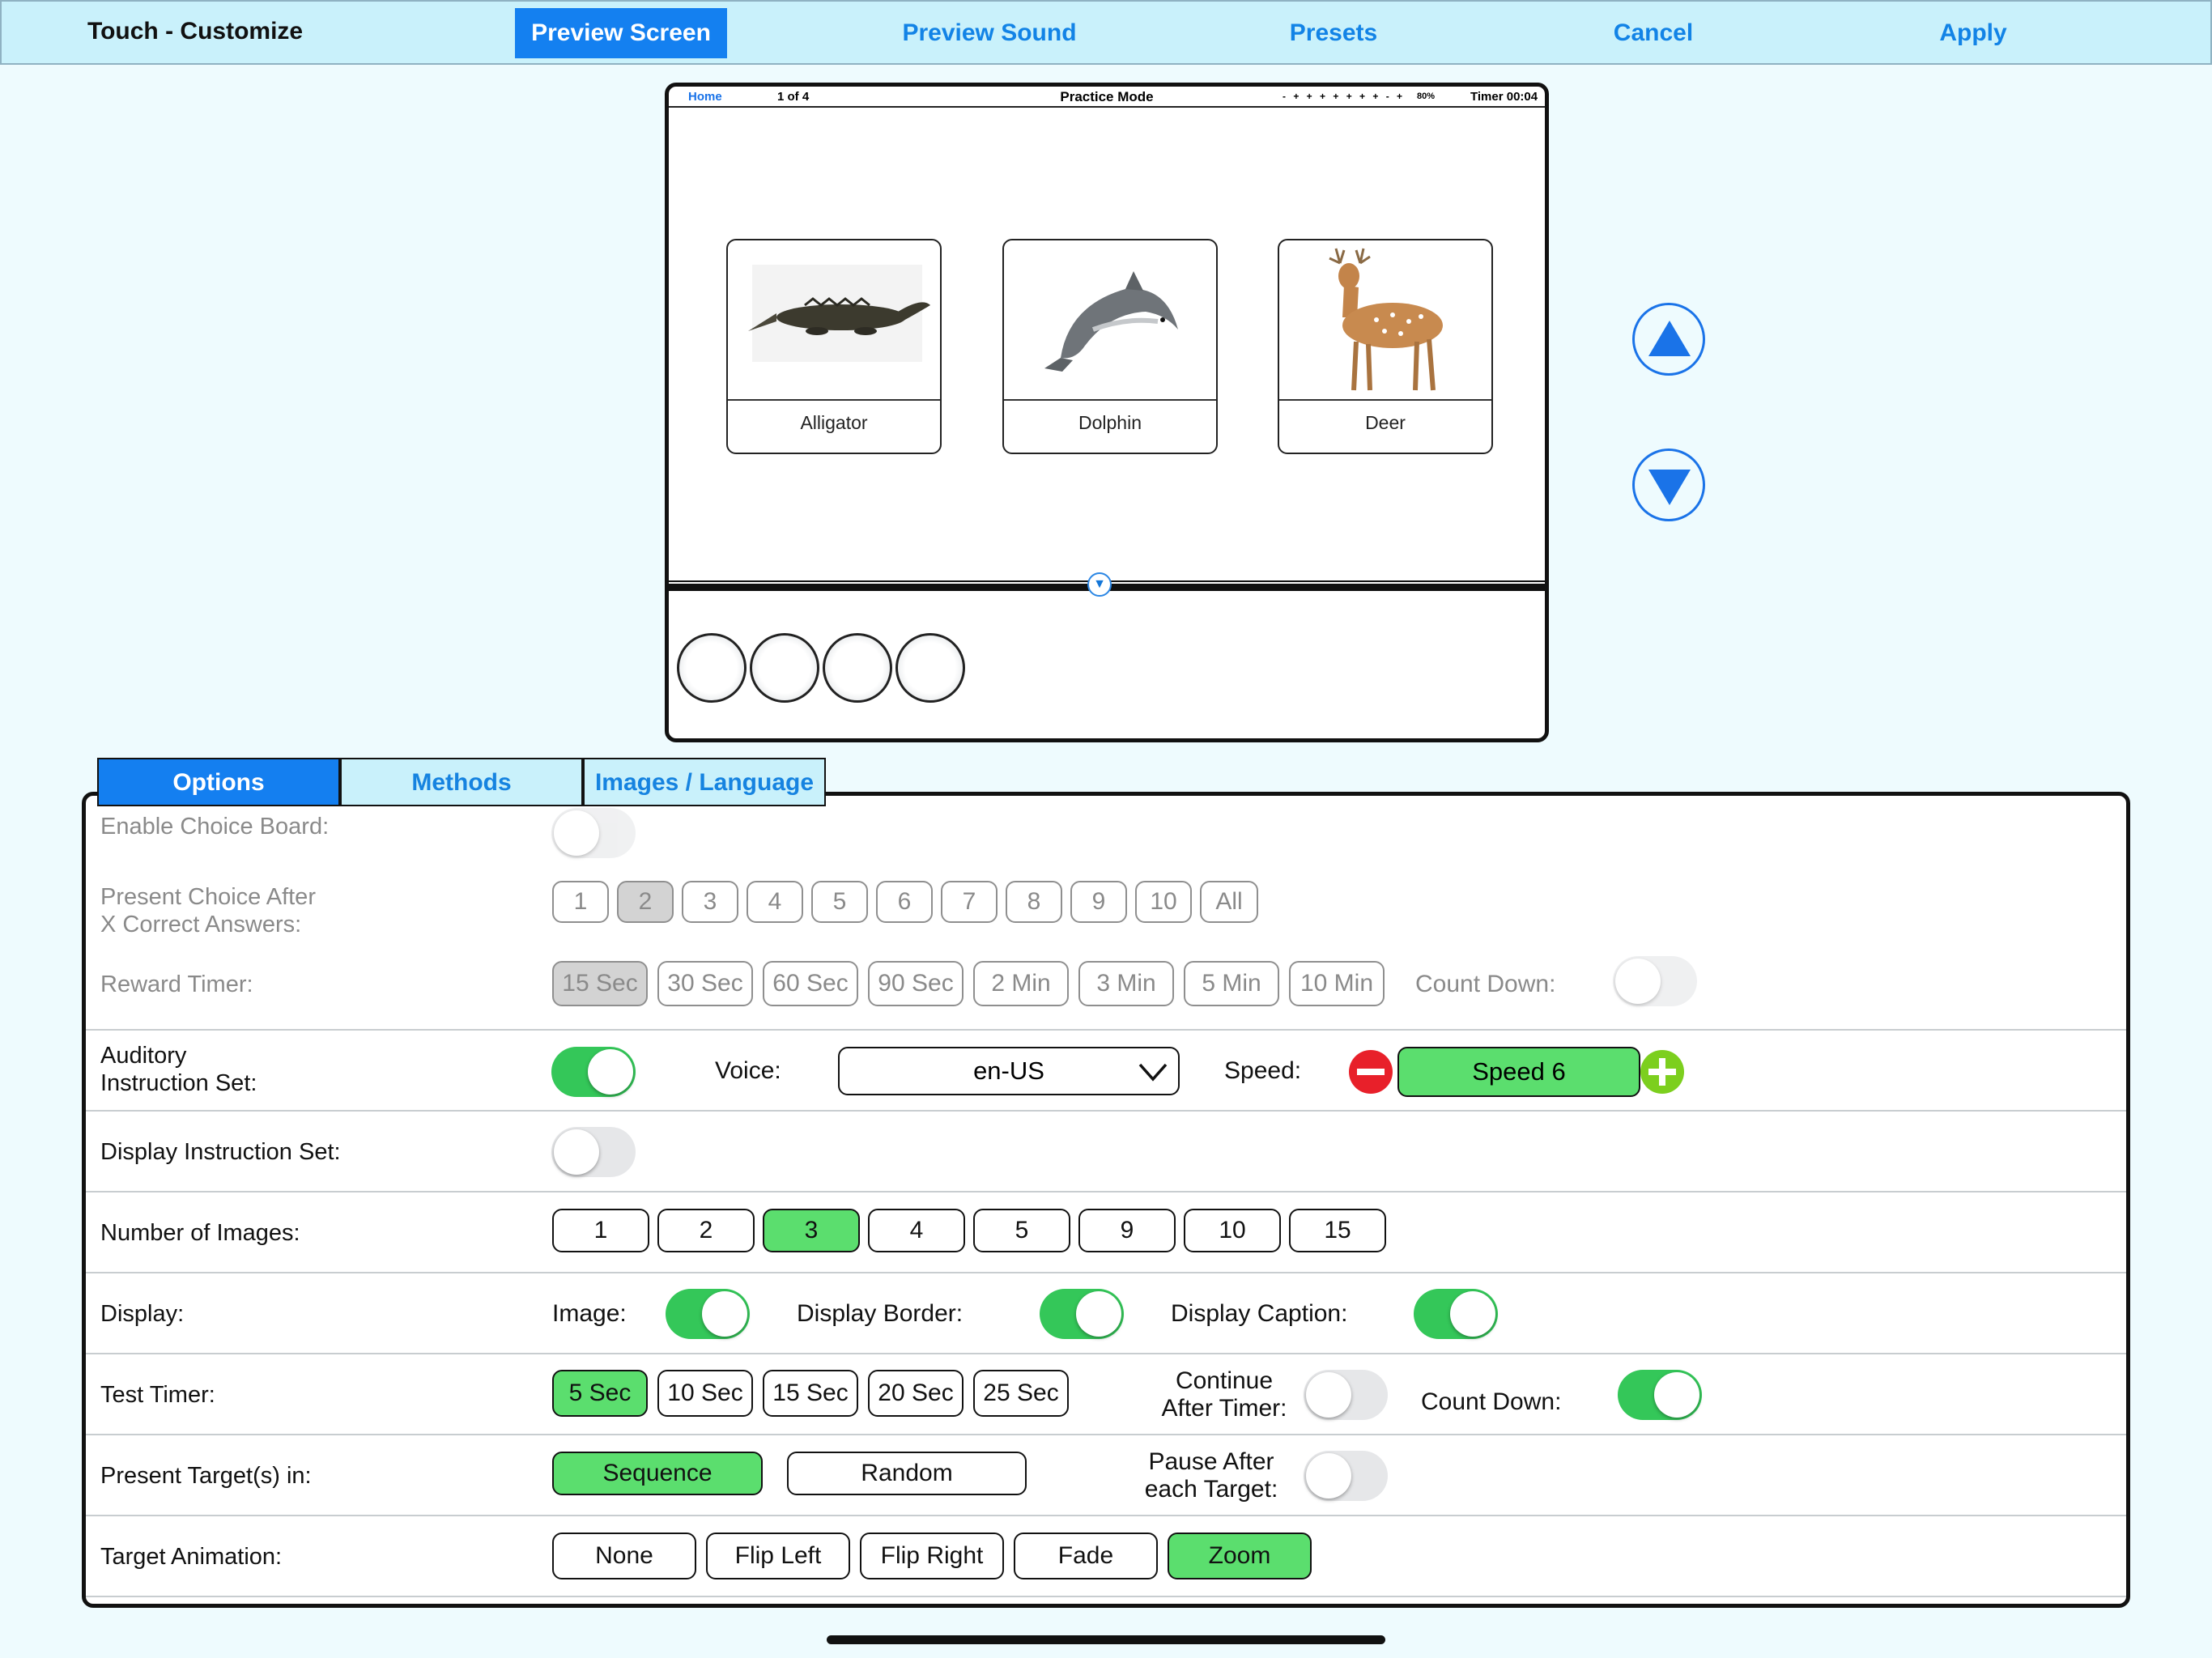 Image resolution: width=2212 pixels, height=1658 pixels. Describe the element at coordinates (969, 902) in the screenshot. I see `present-choice-option: 7` at that location.